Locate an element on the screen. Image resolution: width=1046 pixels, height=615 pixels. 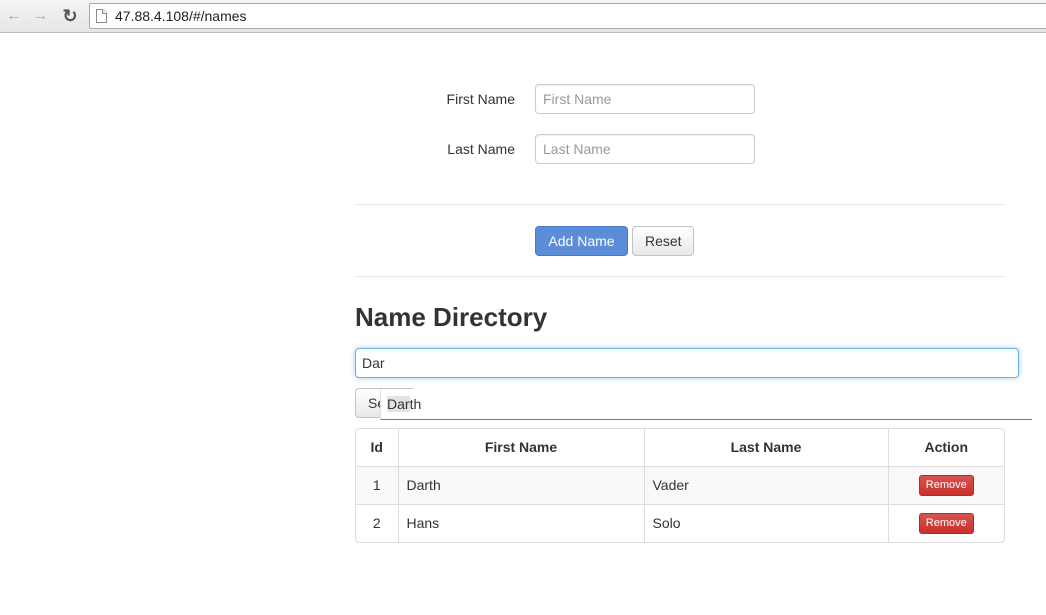
table-row: 2 Hans Solo Remove is located at coordinates (680, 522).